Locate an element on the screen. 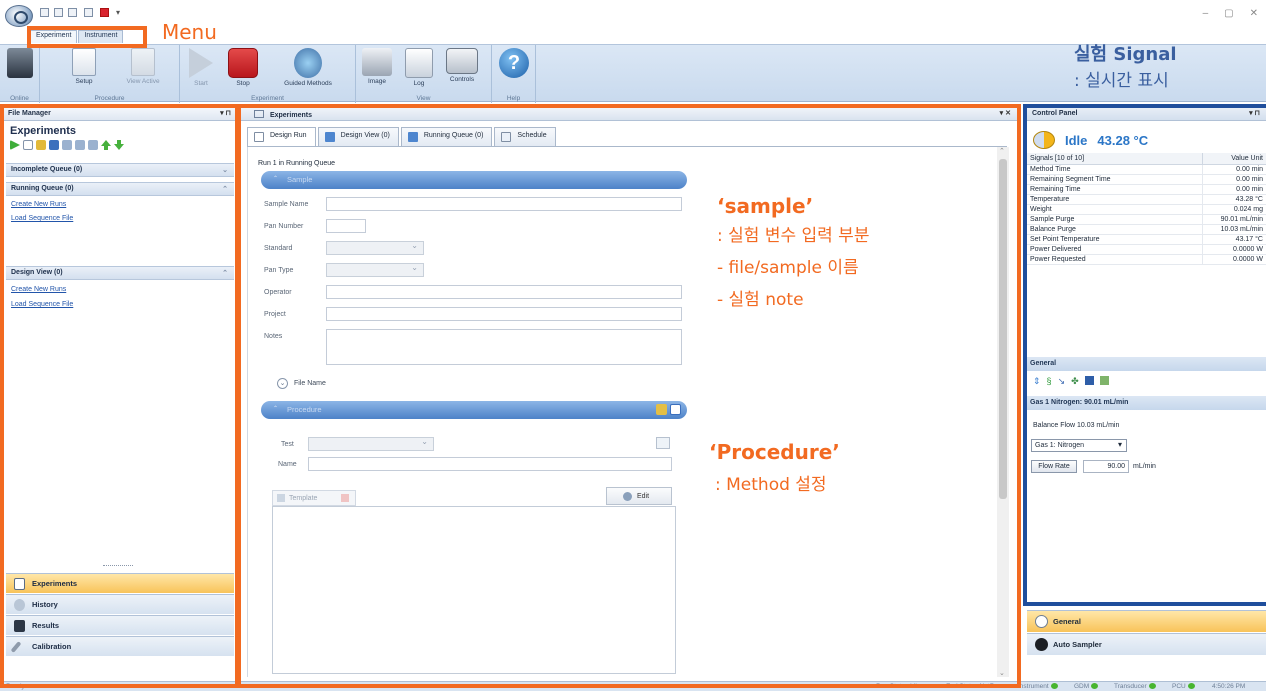  file-name-label: File Name is located at coordinates (310, 383).